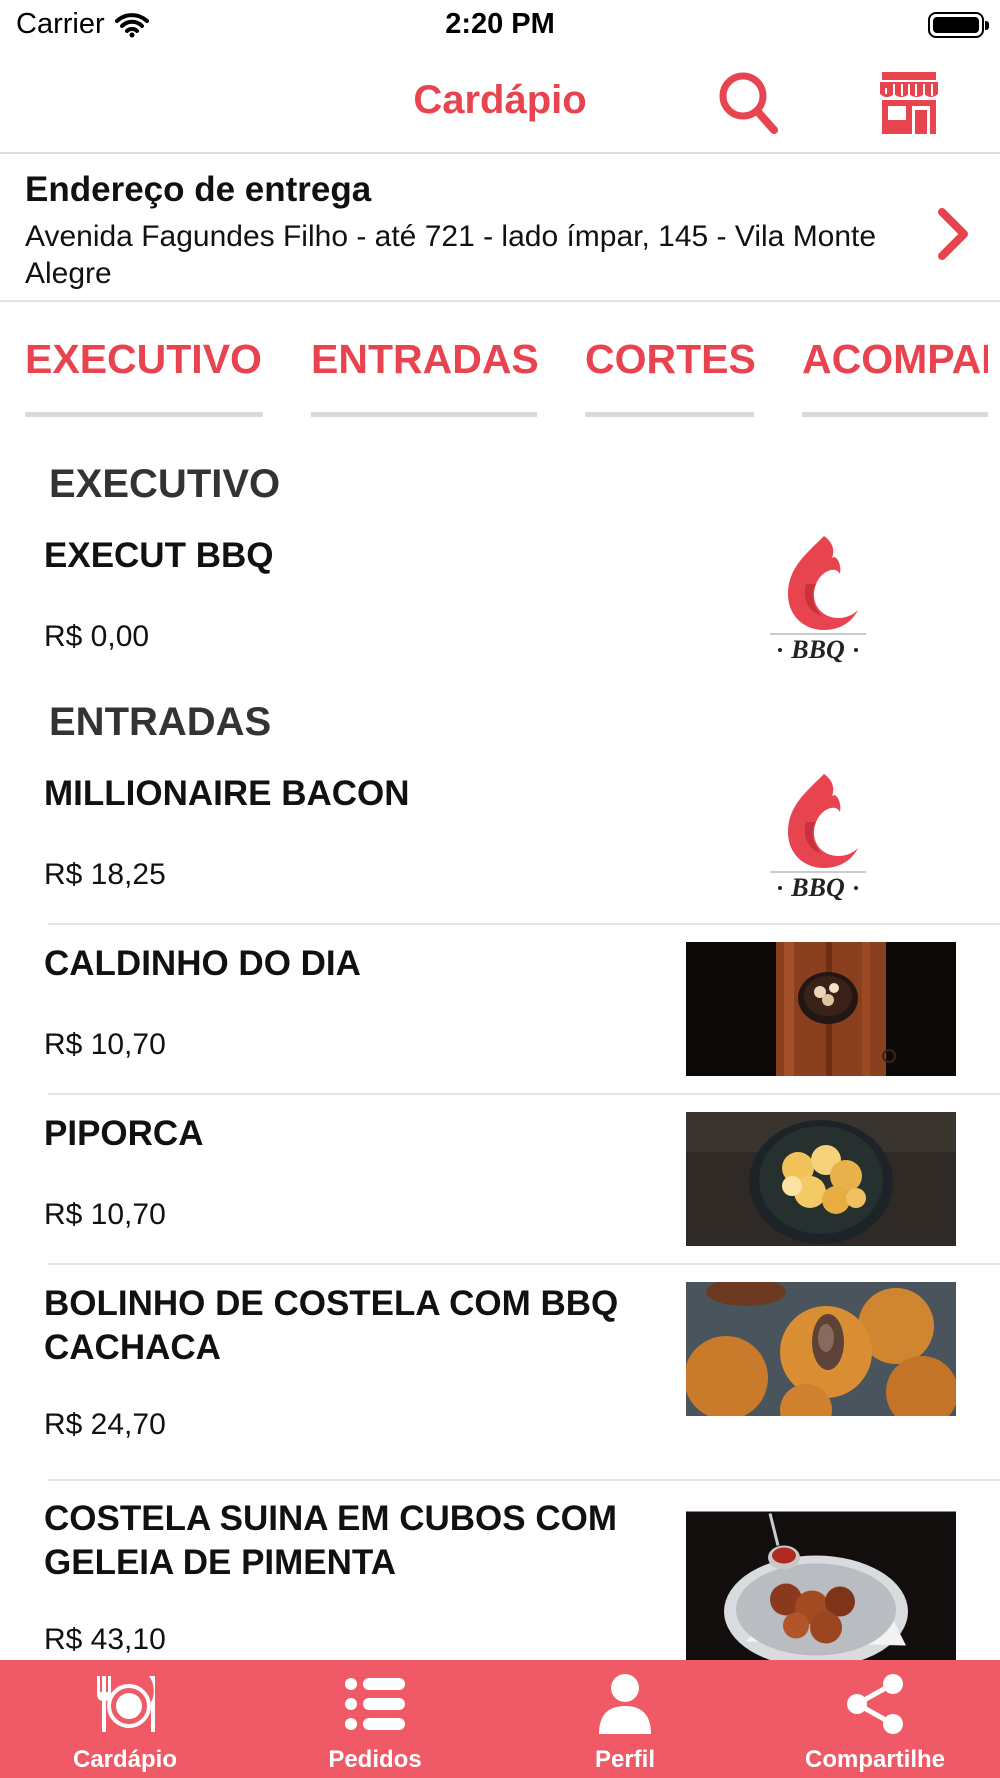  I want to click on nav-header: Cardápio, so click(500, 106).